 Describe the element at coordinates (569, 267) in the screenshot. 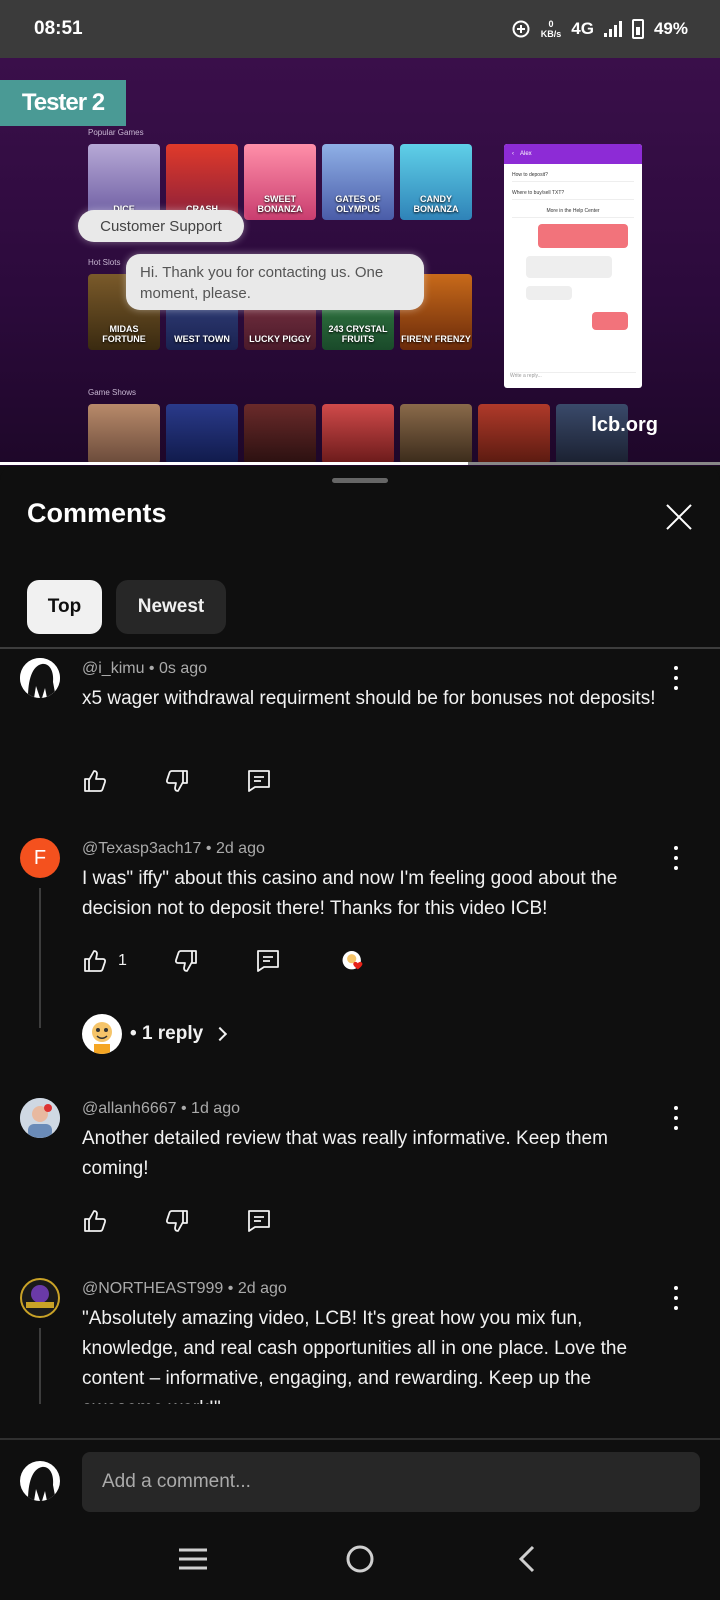

I see `chat-message-agent` at that location.